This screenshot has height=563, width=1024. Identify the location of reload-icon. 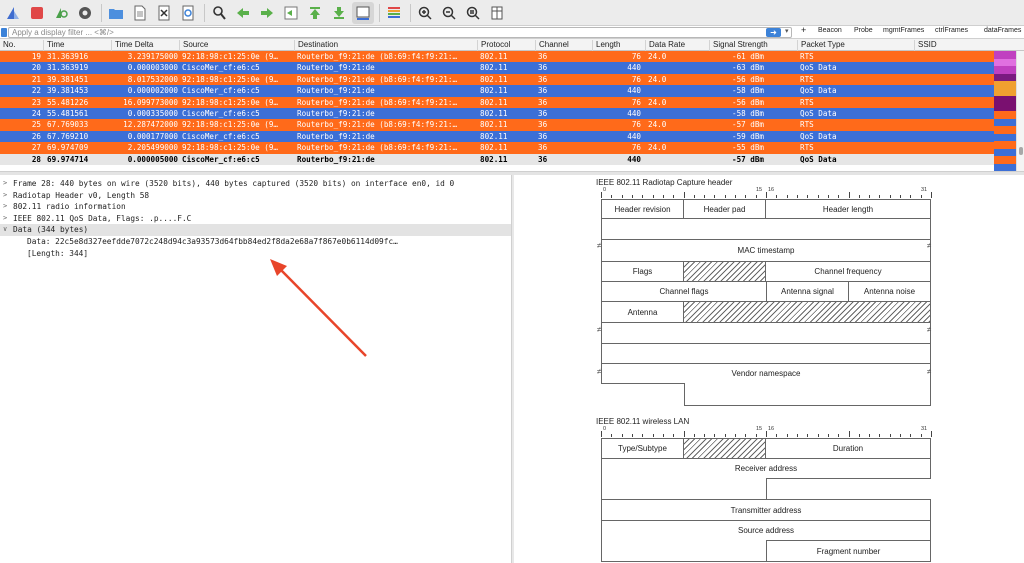
(188, 13).